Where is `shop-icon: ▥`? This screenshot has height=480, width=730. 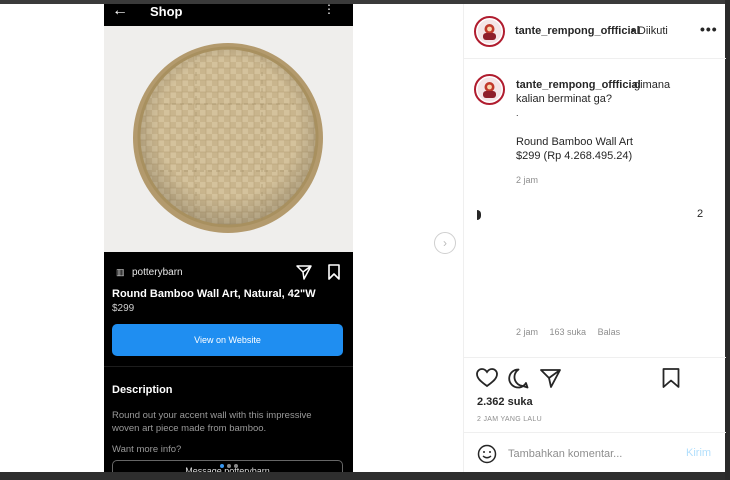
shop-icon: ▥ is located at coordinates (120, 272).